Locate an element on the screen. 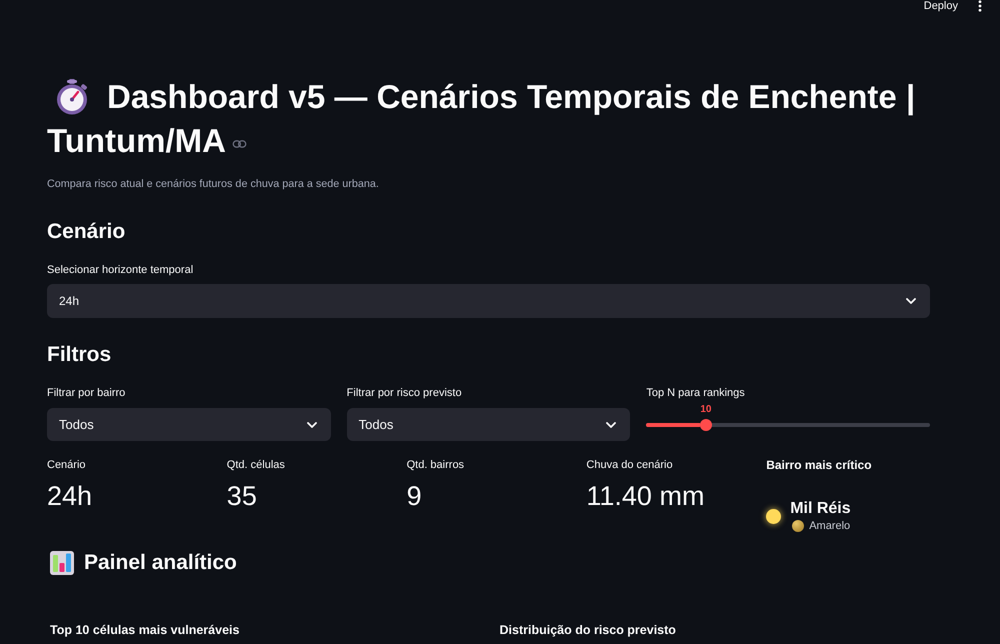  metric-value: 35 is located at coordinates (242, 496).